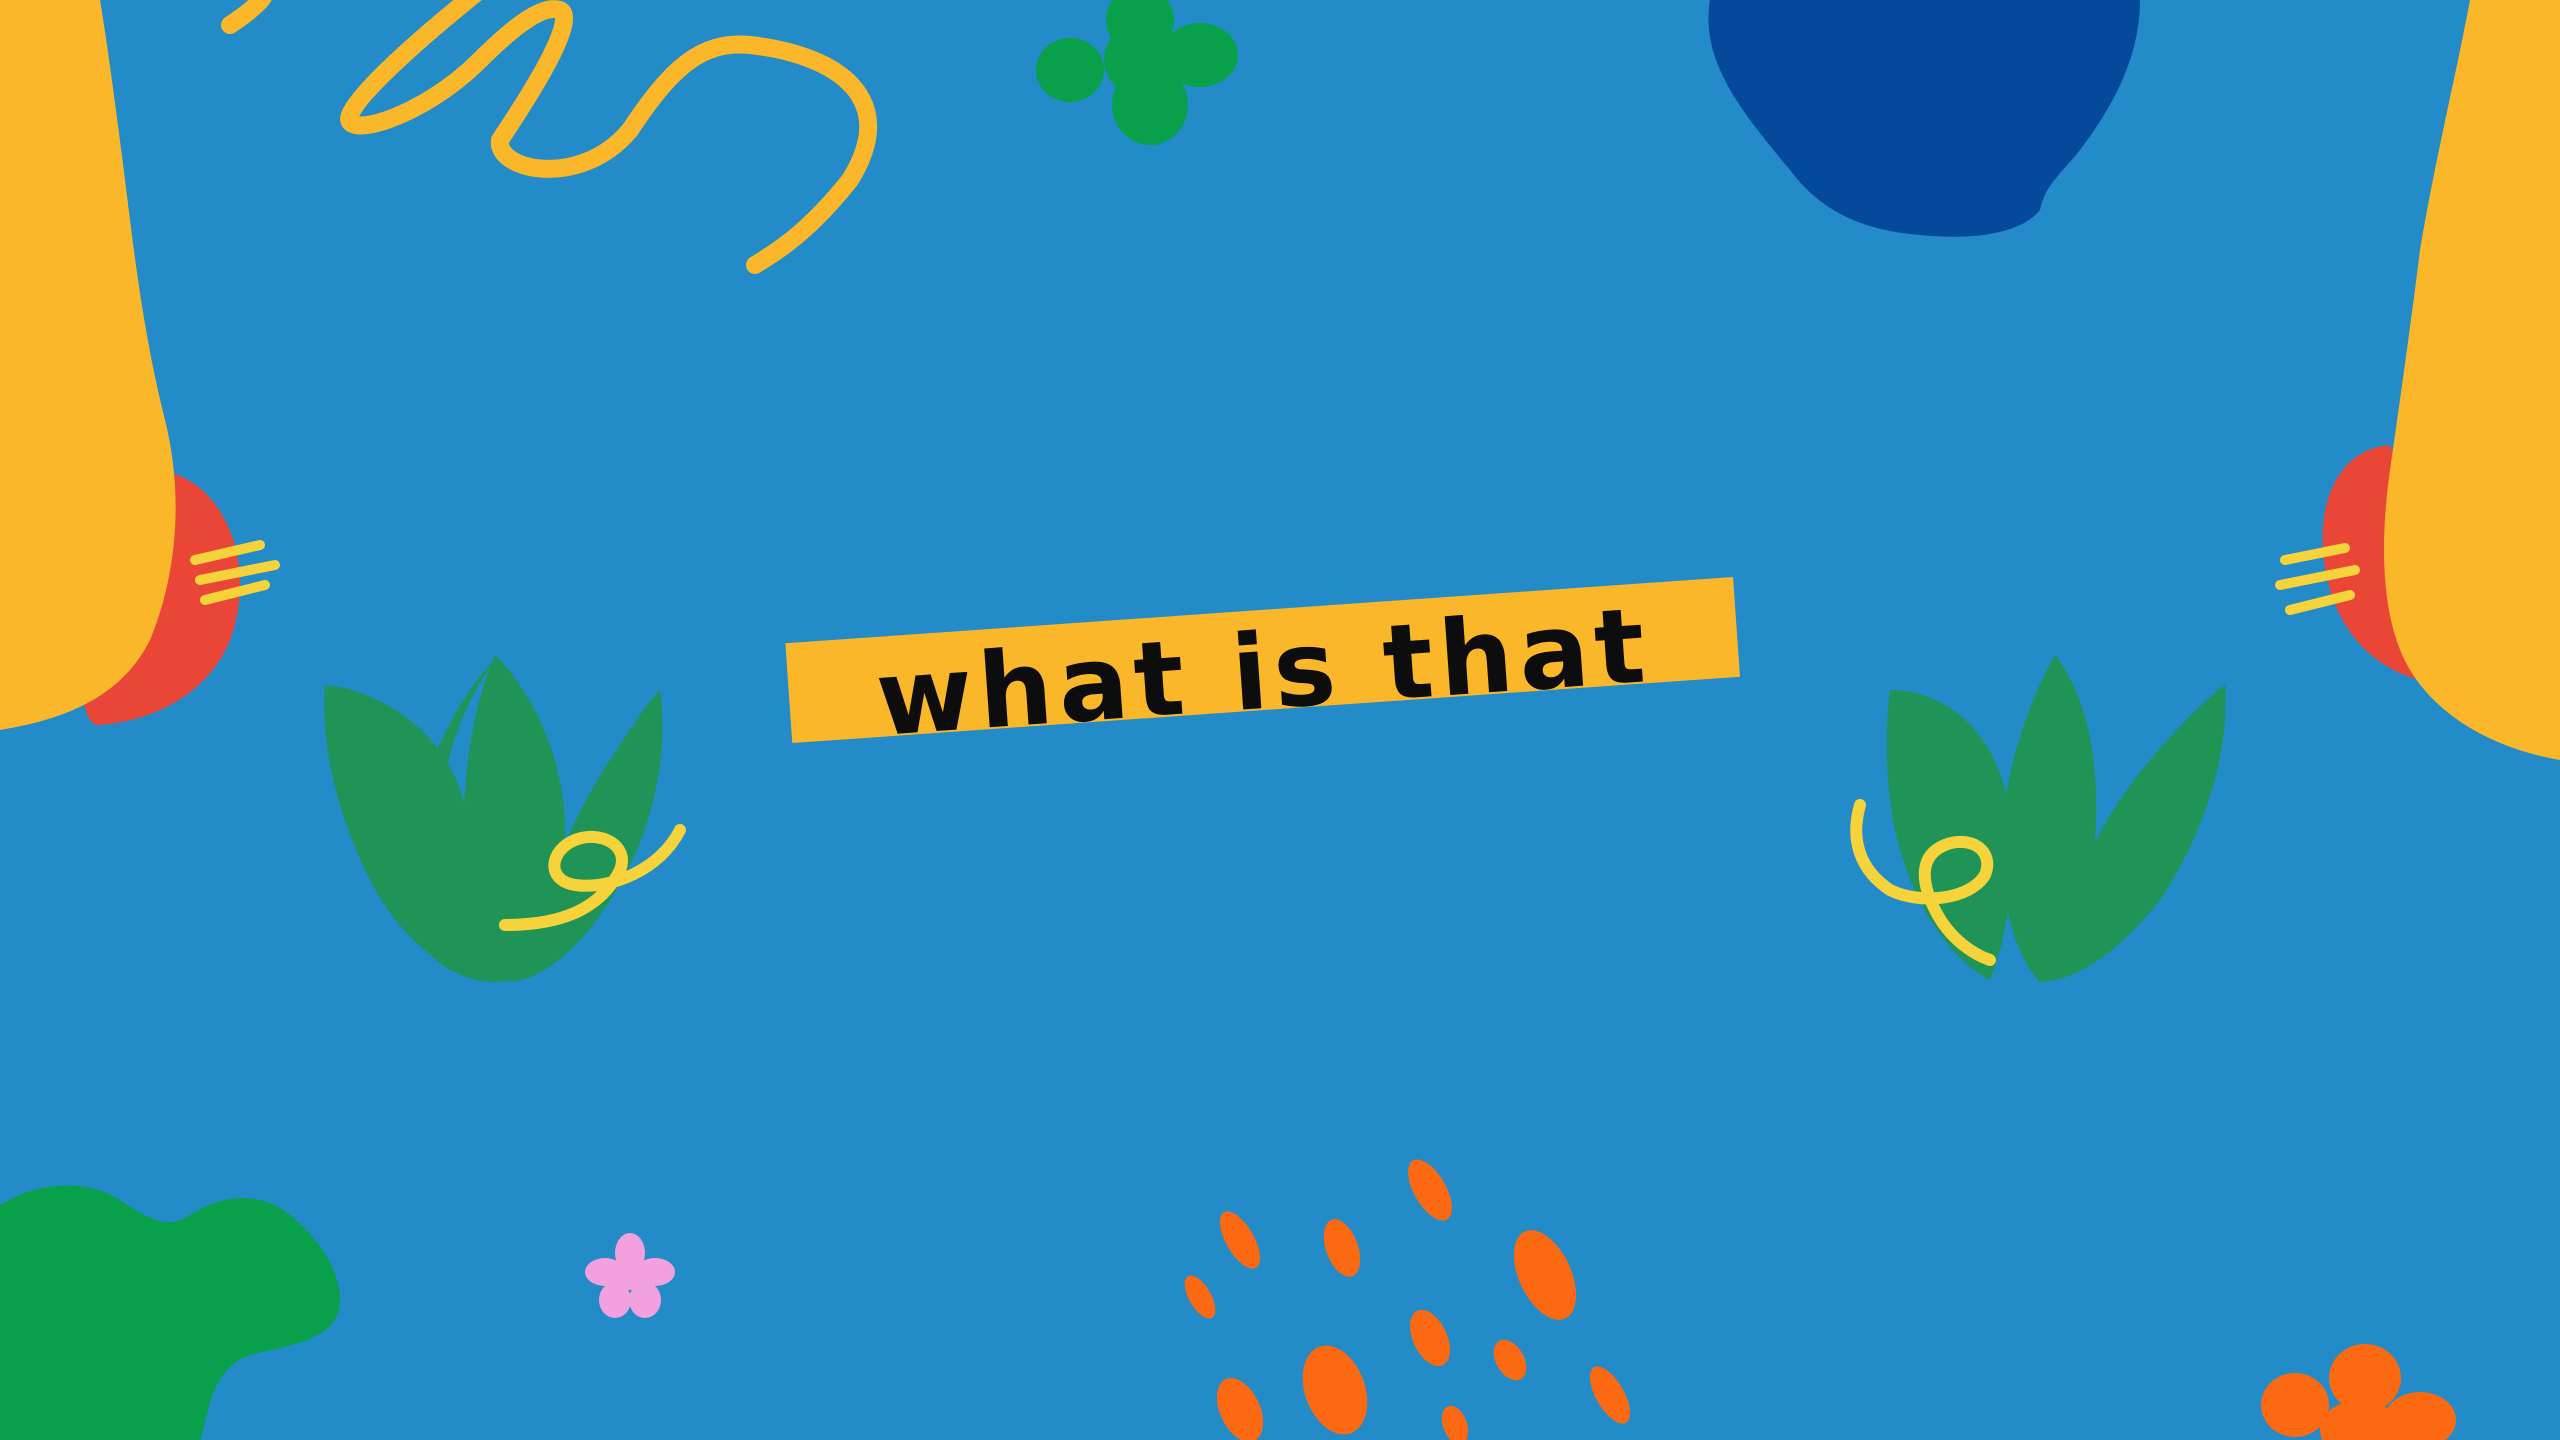 The image size is (2560, 1440). Describe the element at coordinates (549, 137) in the screenshot. I see `yellow-swirl-doodle` at that location.